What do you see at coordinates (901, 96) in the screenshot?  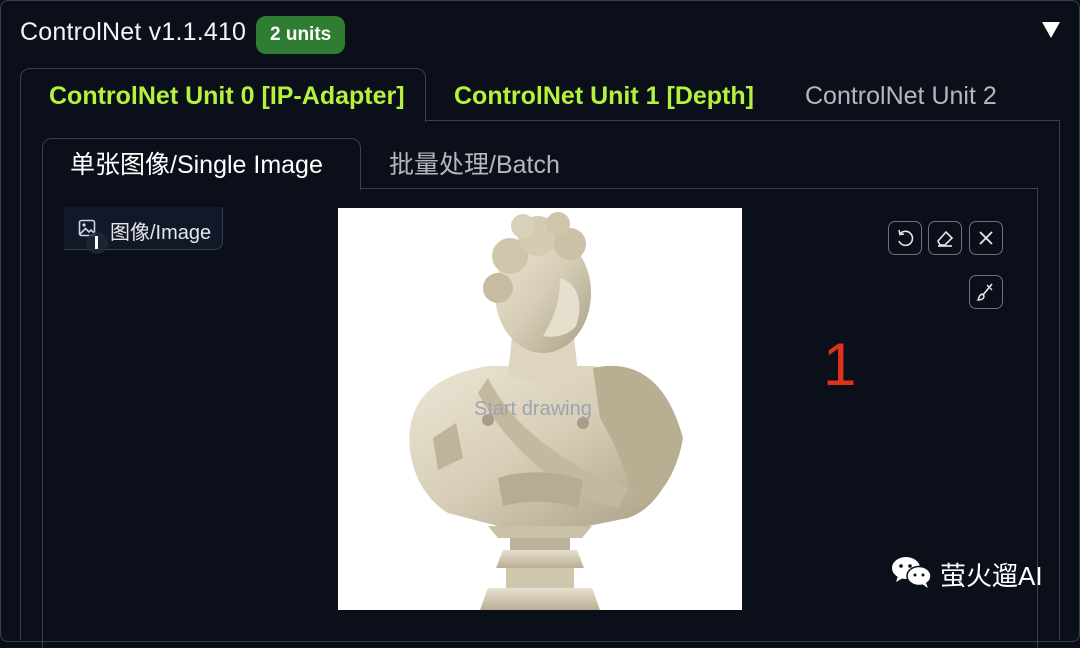 I see `tab-unit-2: ControlNet Unit 2` at bounding box center [901, 96].